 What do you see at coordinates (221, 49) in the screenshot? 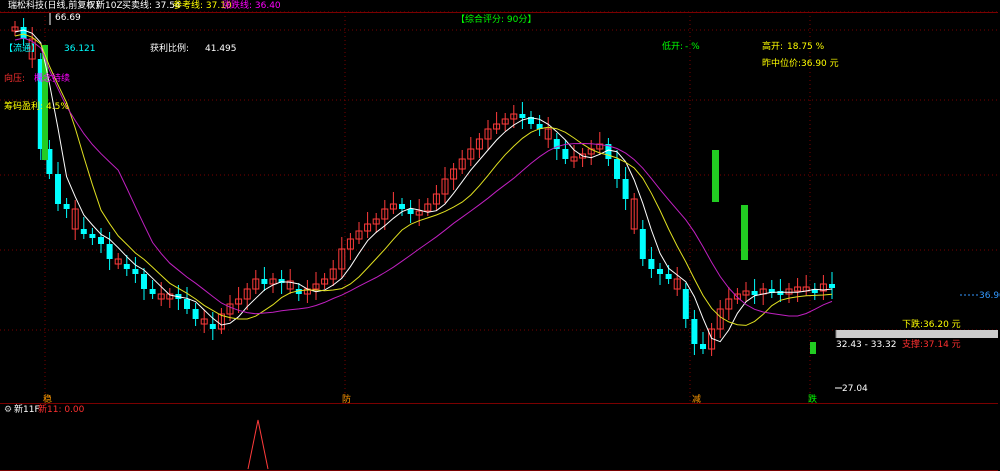
I see `profit-ratio-value: 41.495` at bounding box center [221, 49].